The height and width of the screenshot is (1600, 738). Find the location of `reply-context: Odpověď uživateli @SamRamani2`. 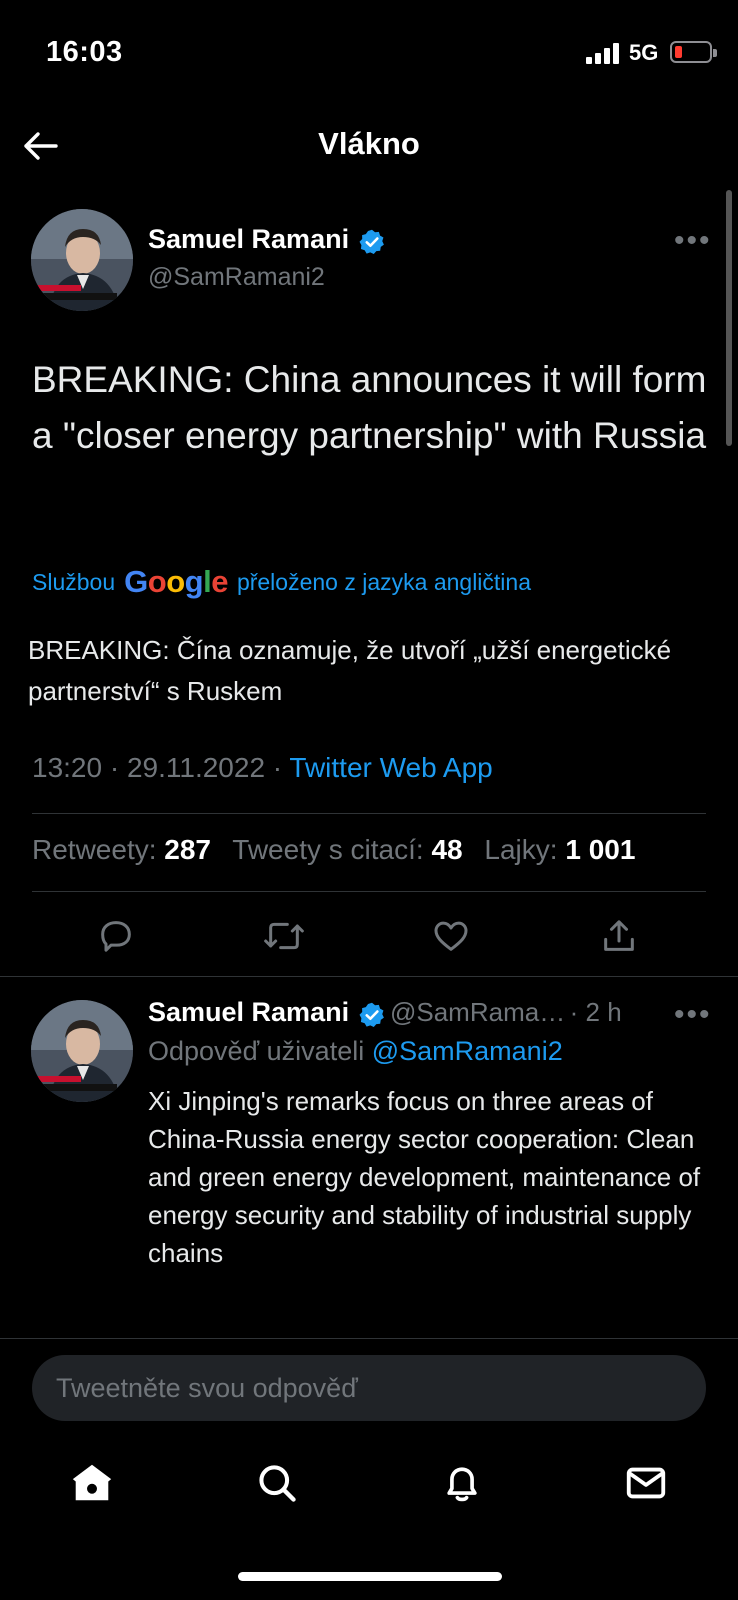

reply-context: Odpověď uživateli @SamRamani2 is located at coordinates (355, 1051).